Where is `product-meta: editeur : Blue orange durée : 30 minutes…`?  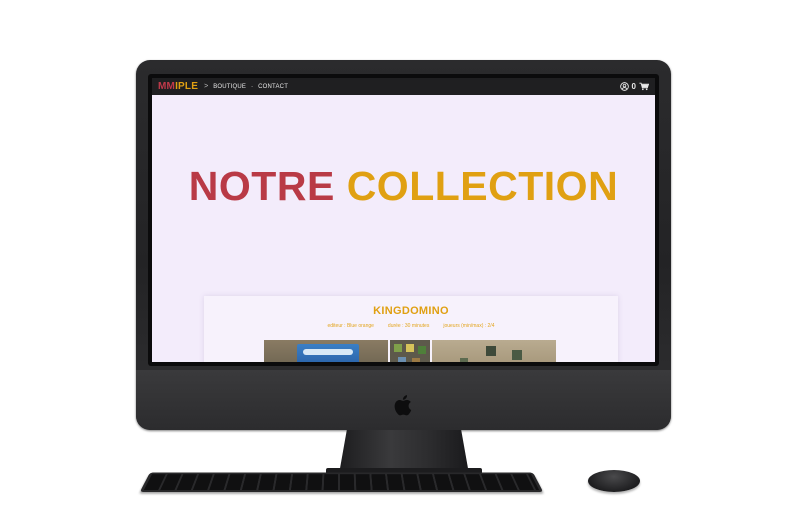
product-meta: editeur : Blue orange durée : 30 minutes… is located at coordinates (411, 326).